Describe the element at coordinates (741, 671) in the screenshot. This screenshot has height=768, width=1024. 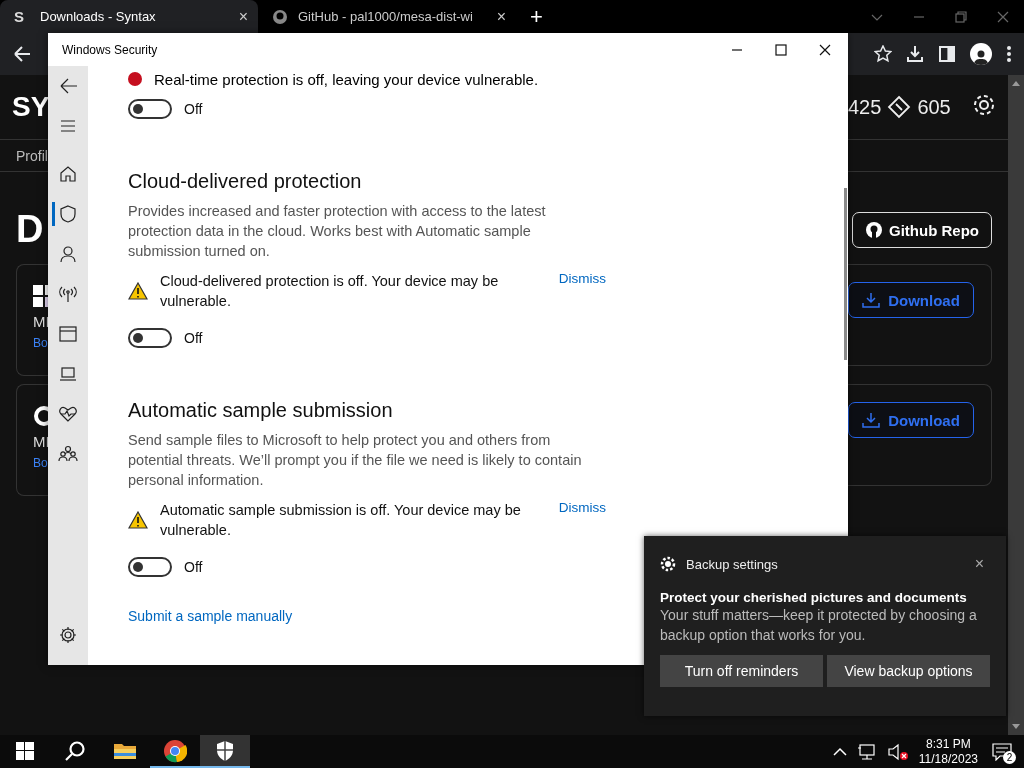
I see `toast-button: Turn off reminders` at that location.